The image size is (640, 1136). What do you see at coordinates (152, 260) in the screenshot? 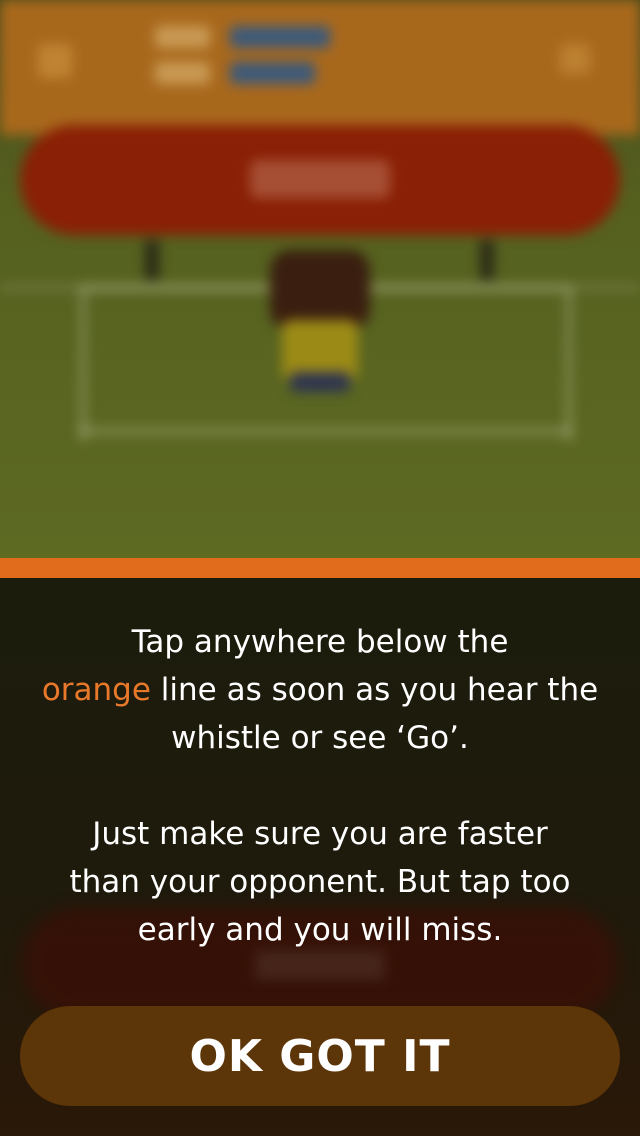
I see `goal-post-left` at bounding box center [152, 260].